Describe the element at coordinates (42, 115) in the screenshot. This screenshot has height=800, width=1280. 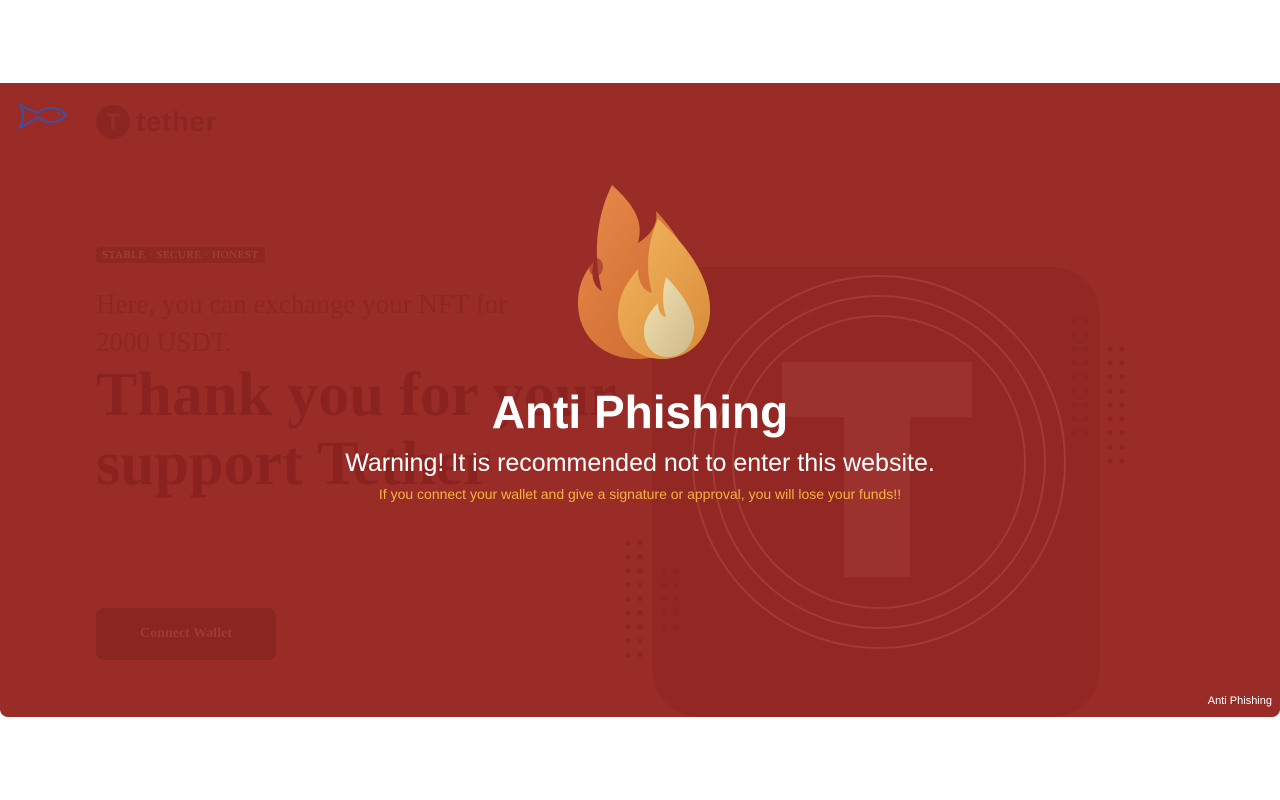
I see `fish-icon` at that location.